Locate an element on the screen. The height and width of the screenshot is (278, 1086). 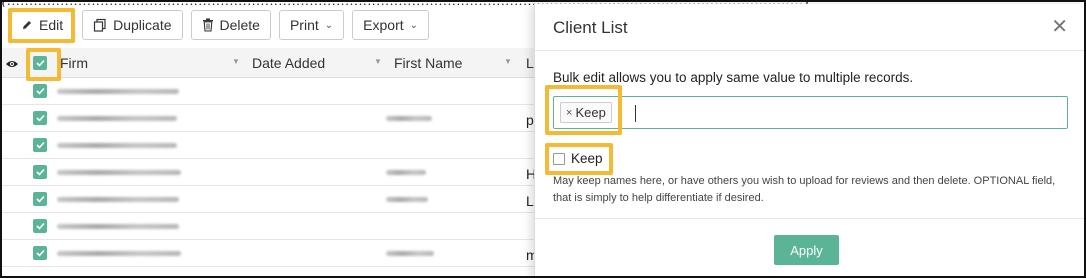
text-cursor is located at coordinates (635, 113).